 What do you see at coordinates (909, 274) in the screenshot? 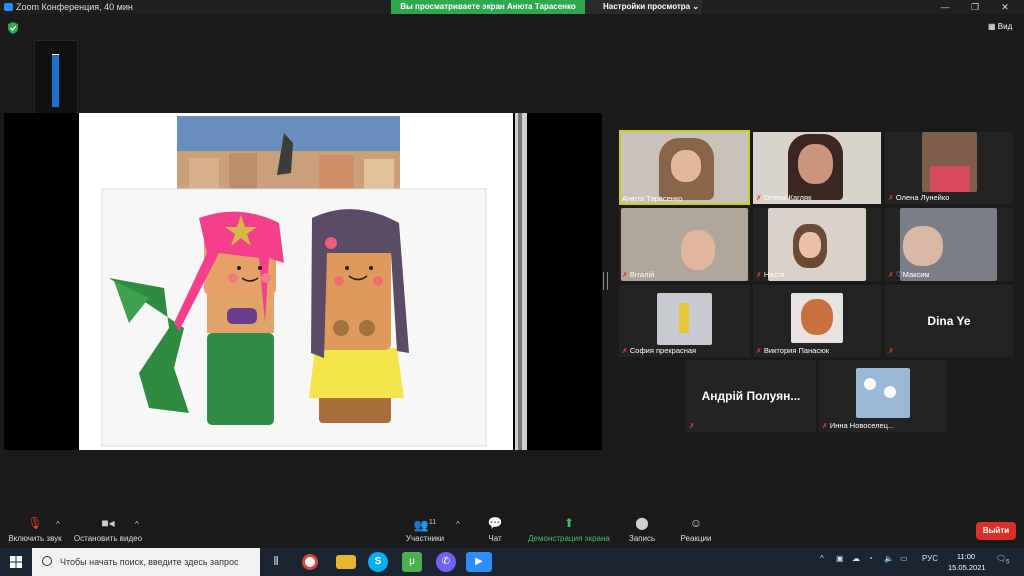
I see `participant-name-label: ✗ ♡Максим` at bounding box center [909, 274].